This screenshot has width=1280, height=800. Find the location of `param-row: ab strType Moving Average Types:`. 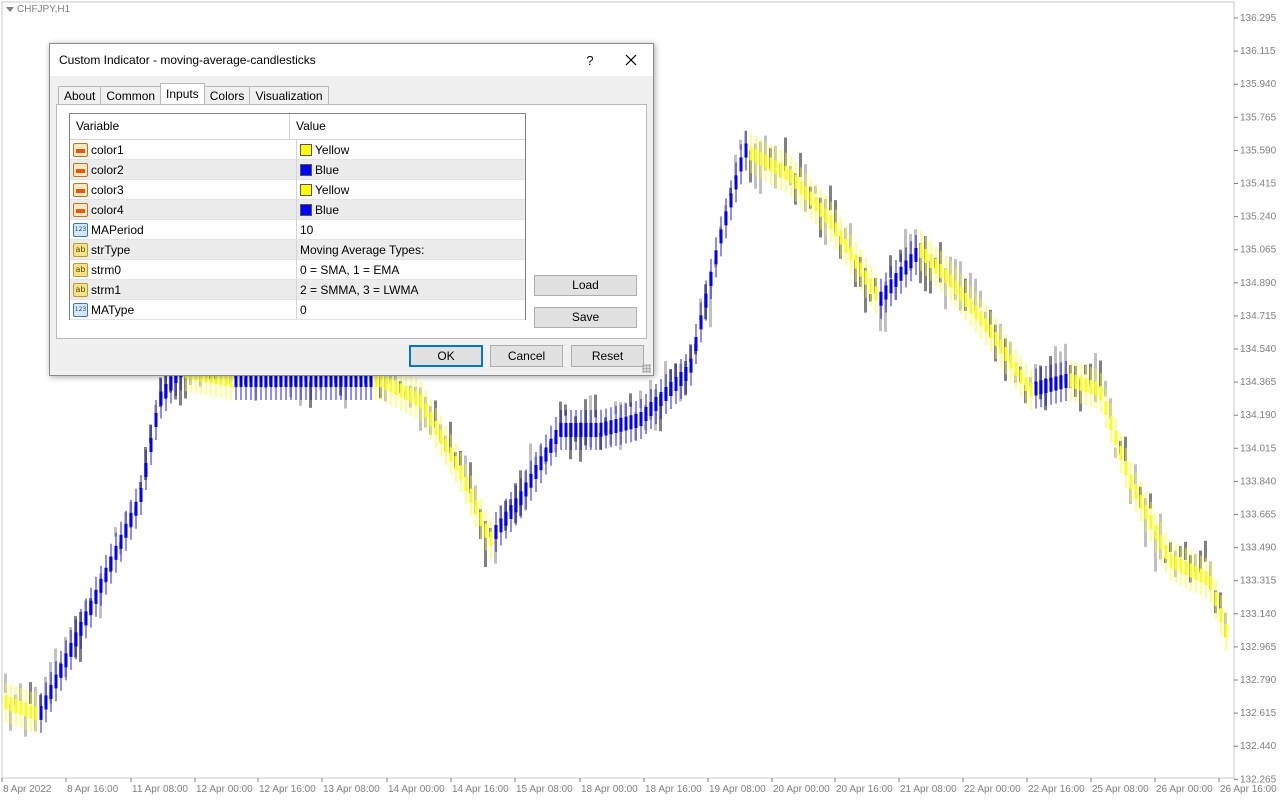

param-row: ab strType Moving Average Types: is located at coordinates (297, 250).